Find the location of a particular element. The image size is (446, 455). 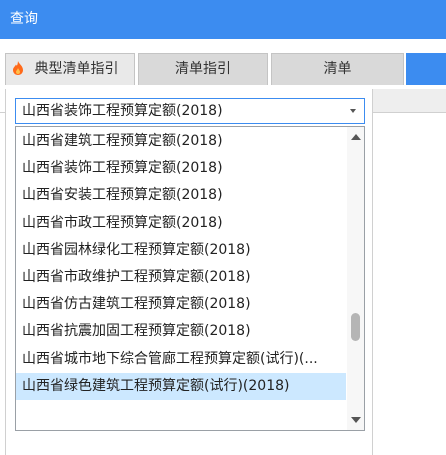

dropdown-option: 山西省装饰工程预算定额(2018) is located at coordinates (181, 168).